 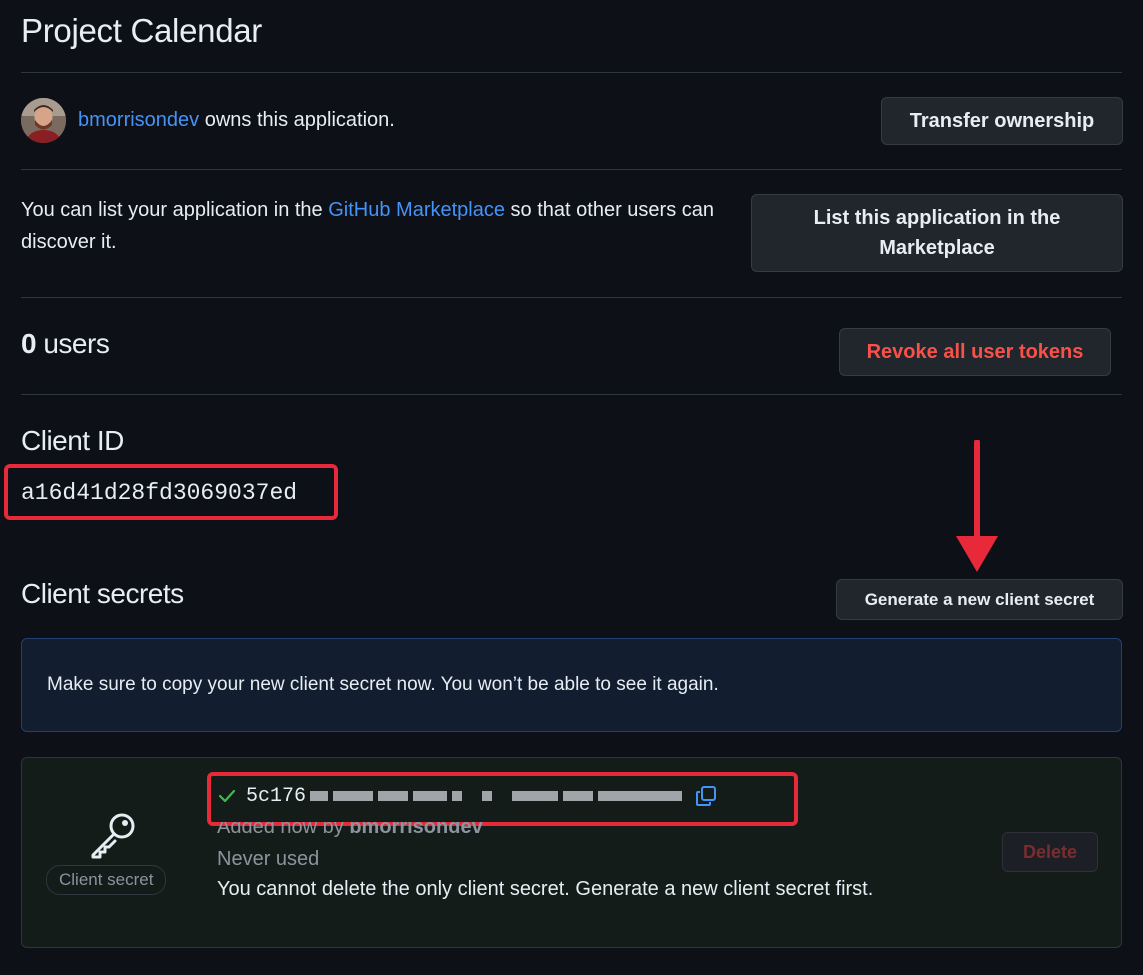 What do you see at coordinates (171, 492) in the screenshot?
I see `client-id-annotation-box` at bounding box center [171, 492].